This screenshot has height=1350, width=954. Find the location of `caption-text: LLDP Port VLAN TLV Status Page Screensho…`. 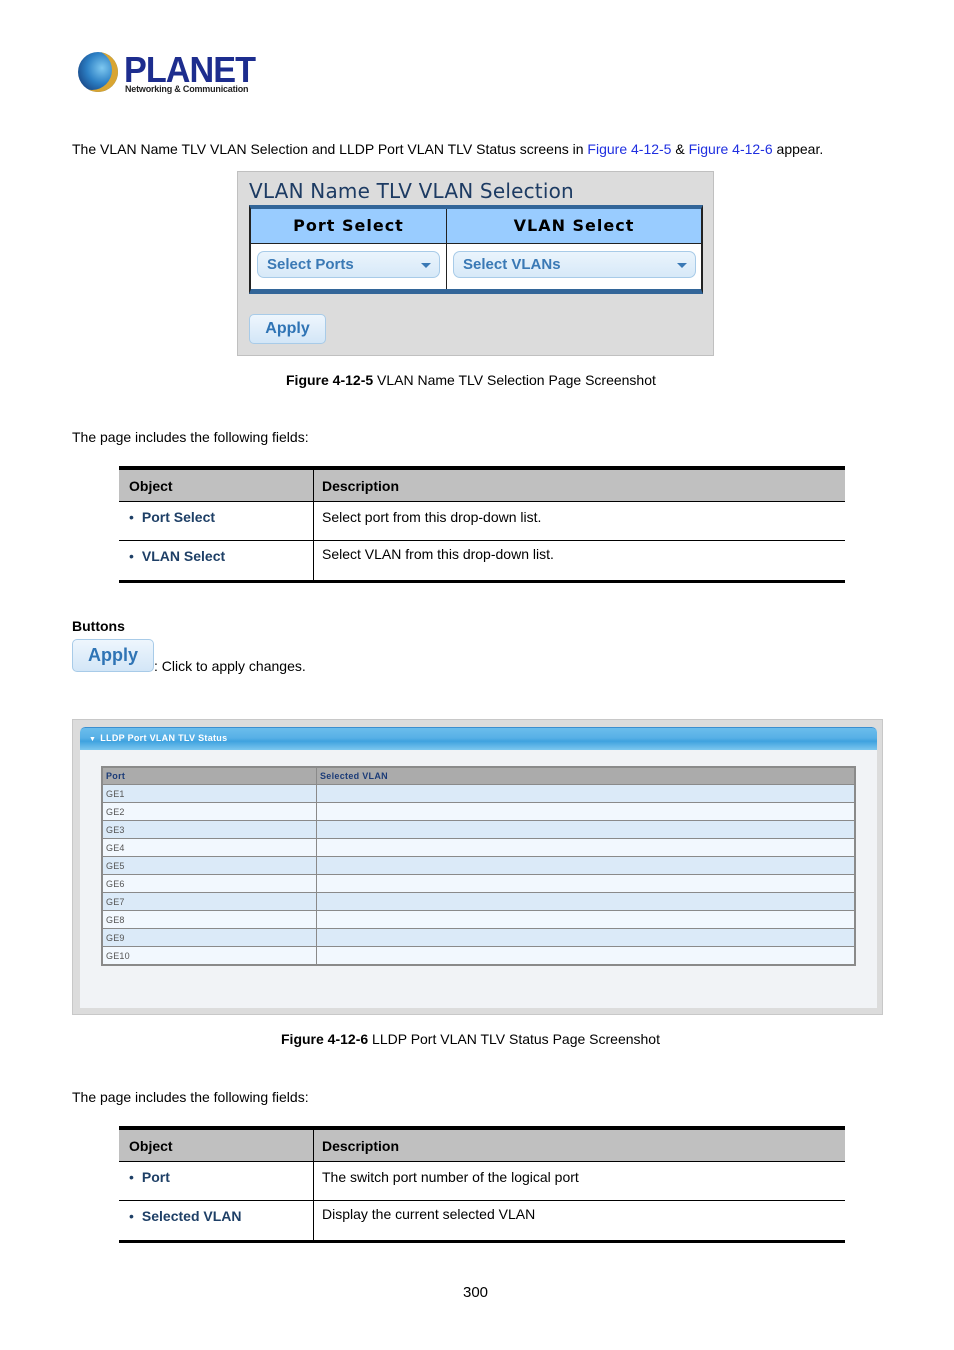

caption-text: LLDP Port VLAN TLV Status Page Screensho… is located at coordinates (514, 1039).